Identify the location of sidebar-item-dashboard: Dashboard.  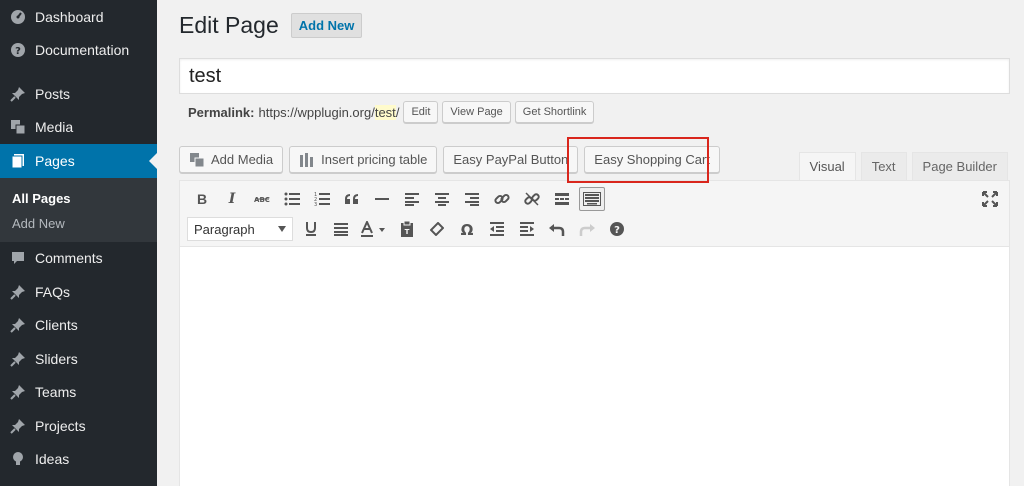
(78, 17).